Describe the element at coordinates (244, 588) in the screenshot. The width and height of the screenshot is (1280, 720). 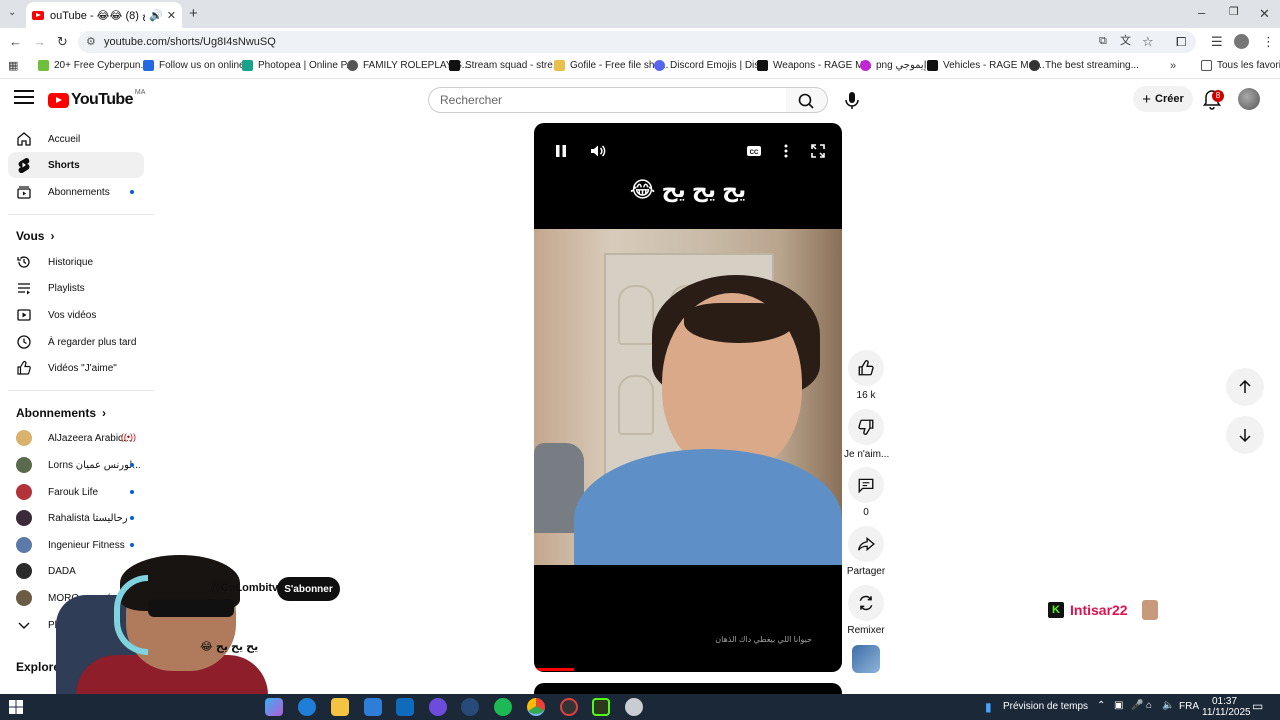
I see `short-channel-name: @CoLombitv` at that location.